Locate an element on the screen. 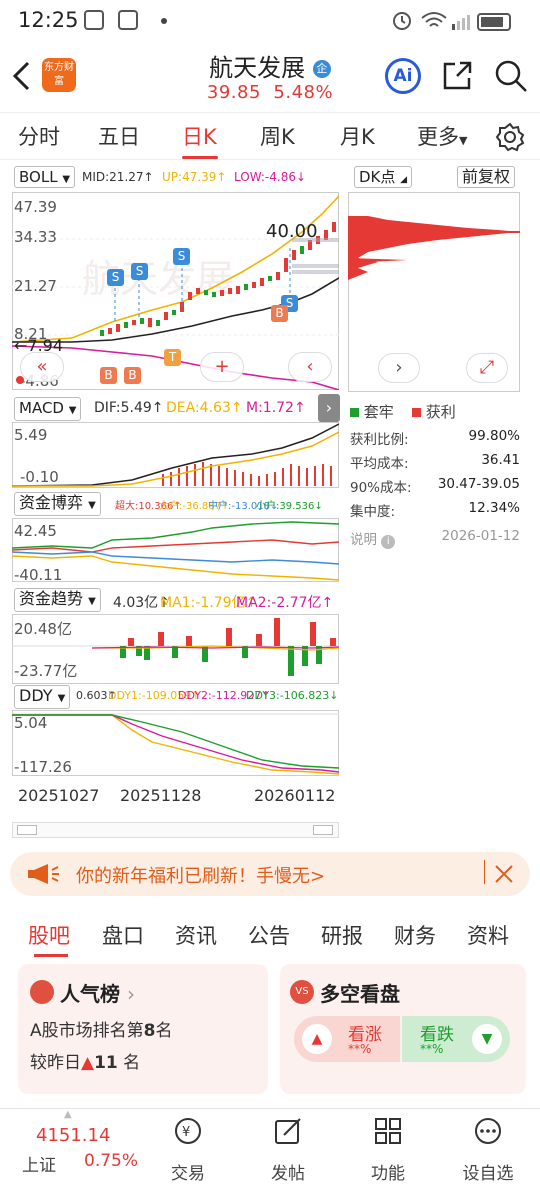 This screenshot has height=1201, width=540. step-left-button: ‹ is located at coordinates (310, 367).